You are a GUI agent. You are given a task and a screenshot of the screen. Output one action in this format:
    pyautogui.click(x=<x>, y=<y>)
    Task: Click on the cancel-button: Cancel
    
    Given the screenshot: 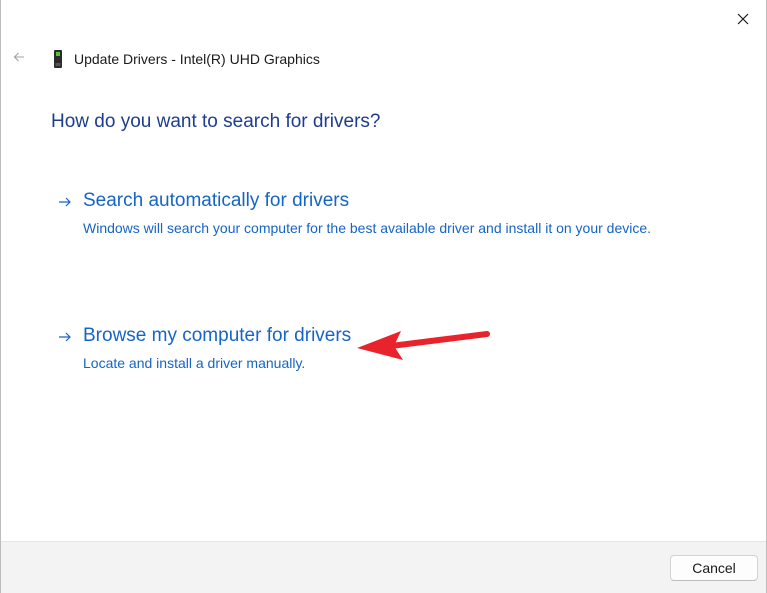 What is the action you would take?
    pyautogui.click(x=714, y=568)
    